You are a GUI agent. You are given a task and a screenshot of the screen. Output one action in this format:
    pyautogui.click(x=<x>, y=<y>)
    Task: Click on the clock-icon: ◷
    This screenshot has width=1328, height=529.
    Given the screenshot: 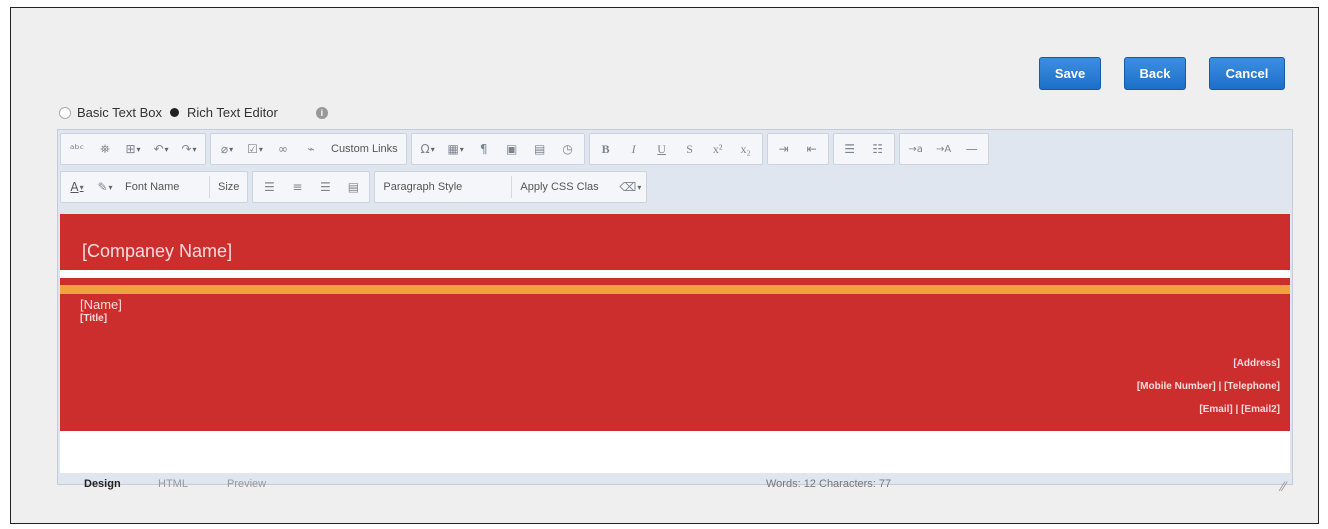 What is the action you would take?
    pyautogui.click(x=568, y=149)
    